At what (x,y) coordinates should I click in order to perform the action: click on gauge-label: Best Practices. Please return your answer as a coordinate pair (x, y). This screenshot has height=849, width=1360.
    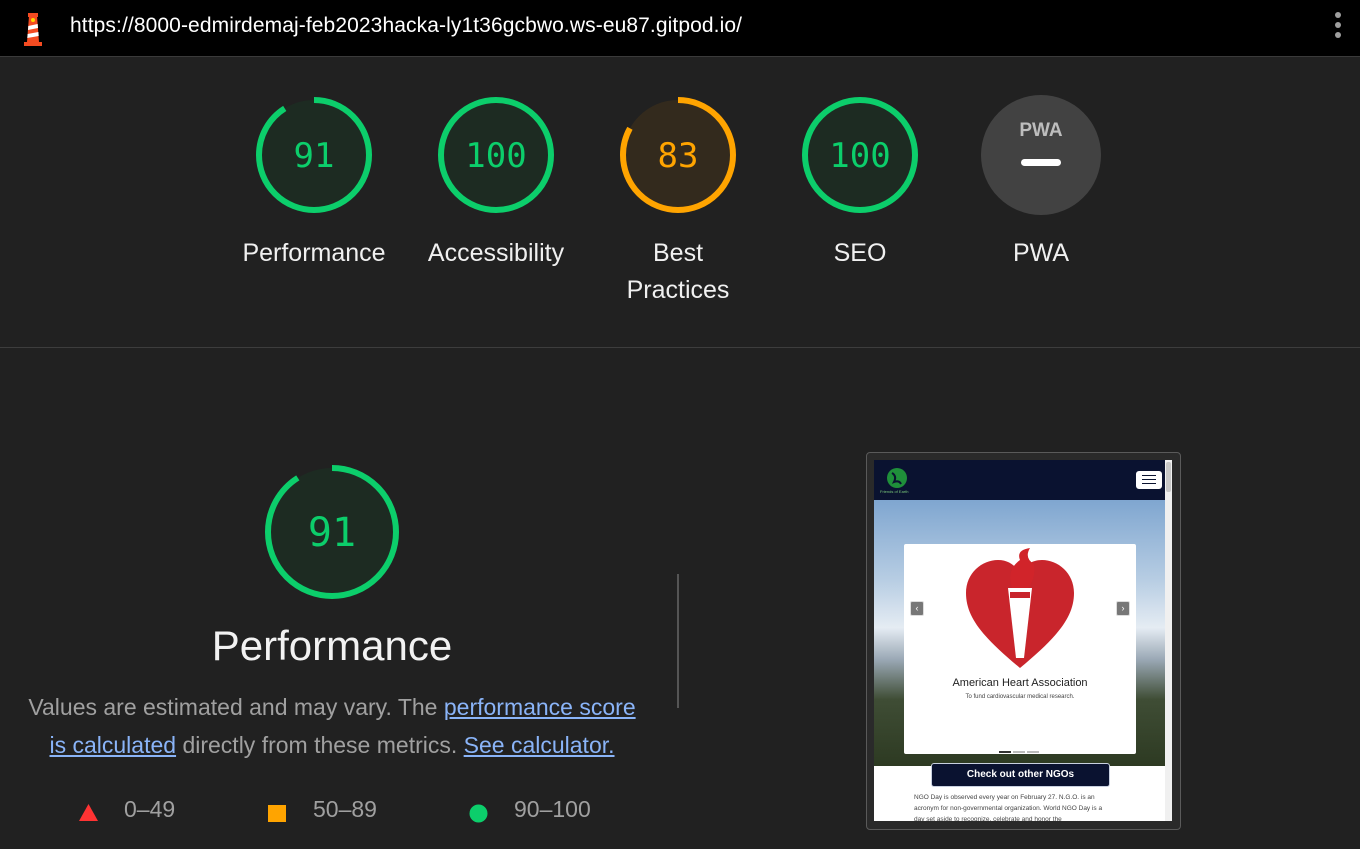
    Looking at the image, I should click on (678, 271).